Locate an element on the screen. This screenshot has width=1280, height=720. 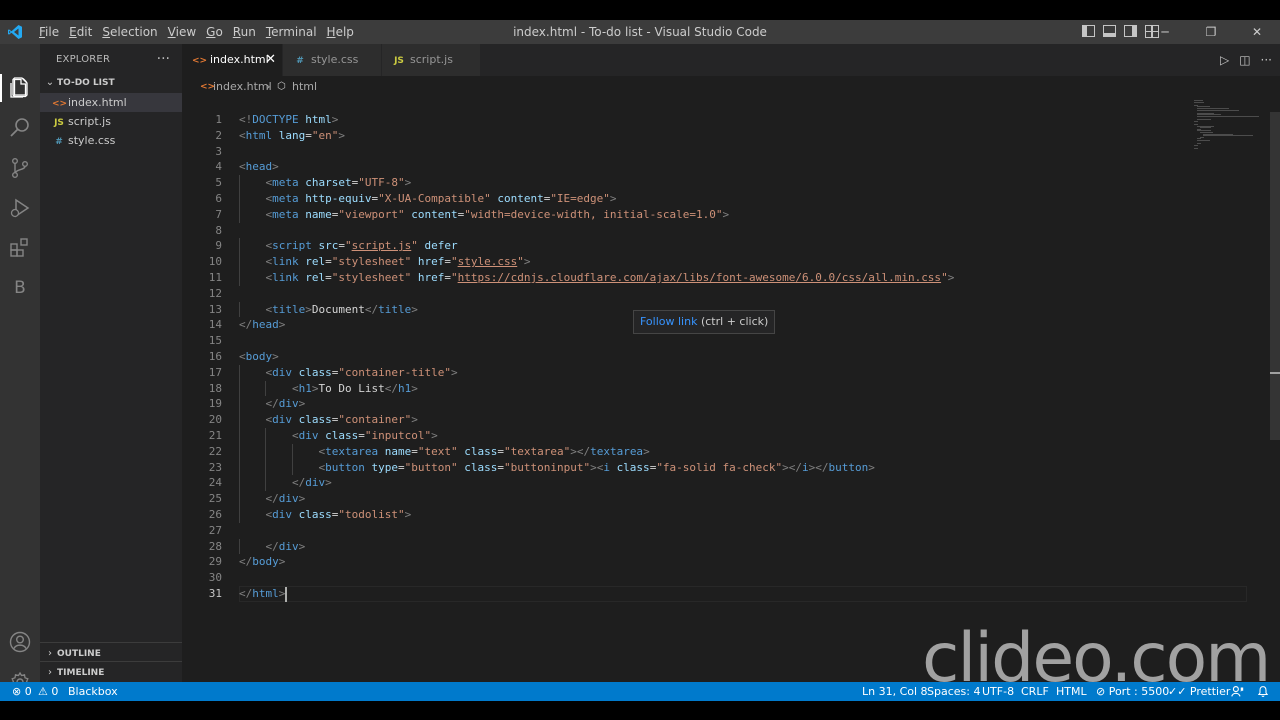
code-line: <body> is located at coordinates (259, 357).